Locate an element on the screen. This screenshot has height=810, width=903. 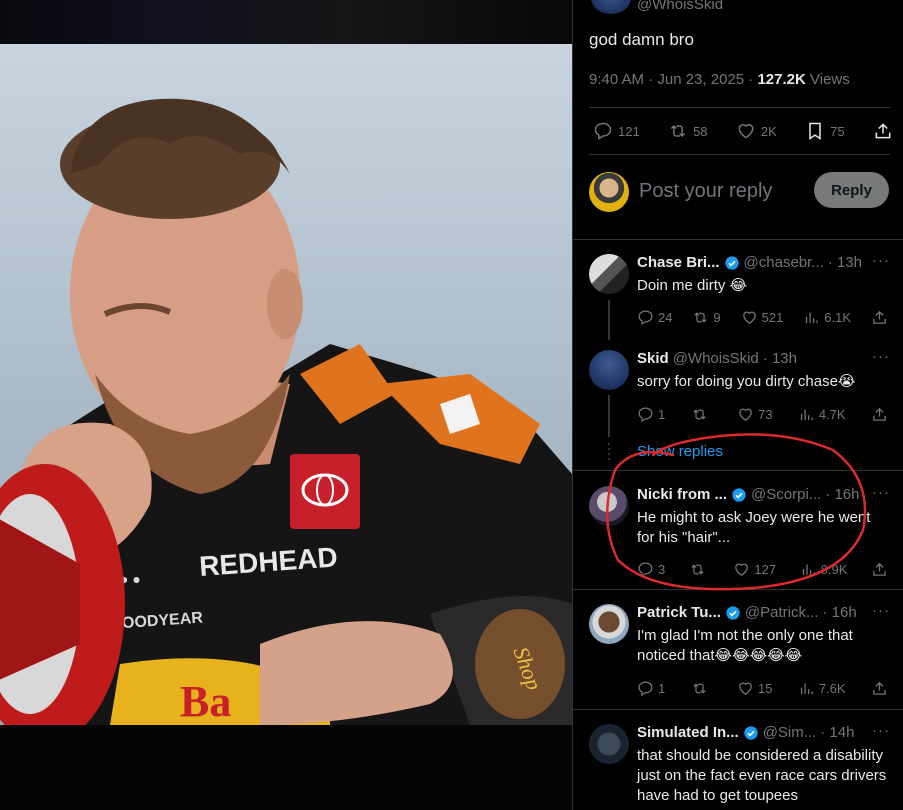
views-button: 4.7K is located at coordinates (822, 414).